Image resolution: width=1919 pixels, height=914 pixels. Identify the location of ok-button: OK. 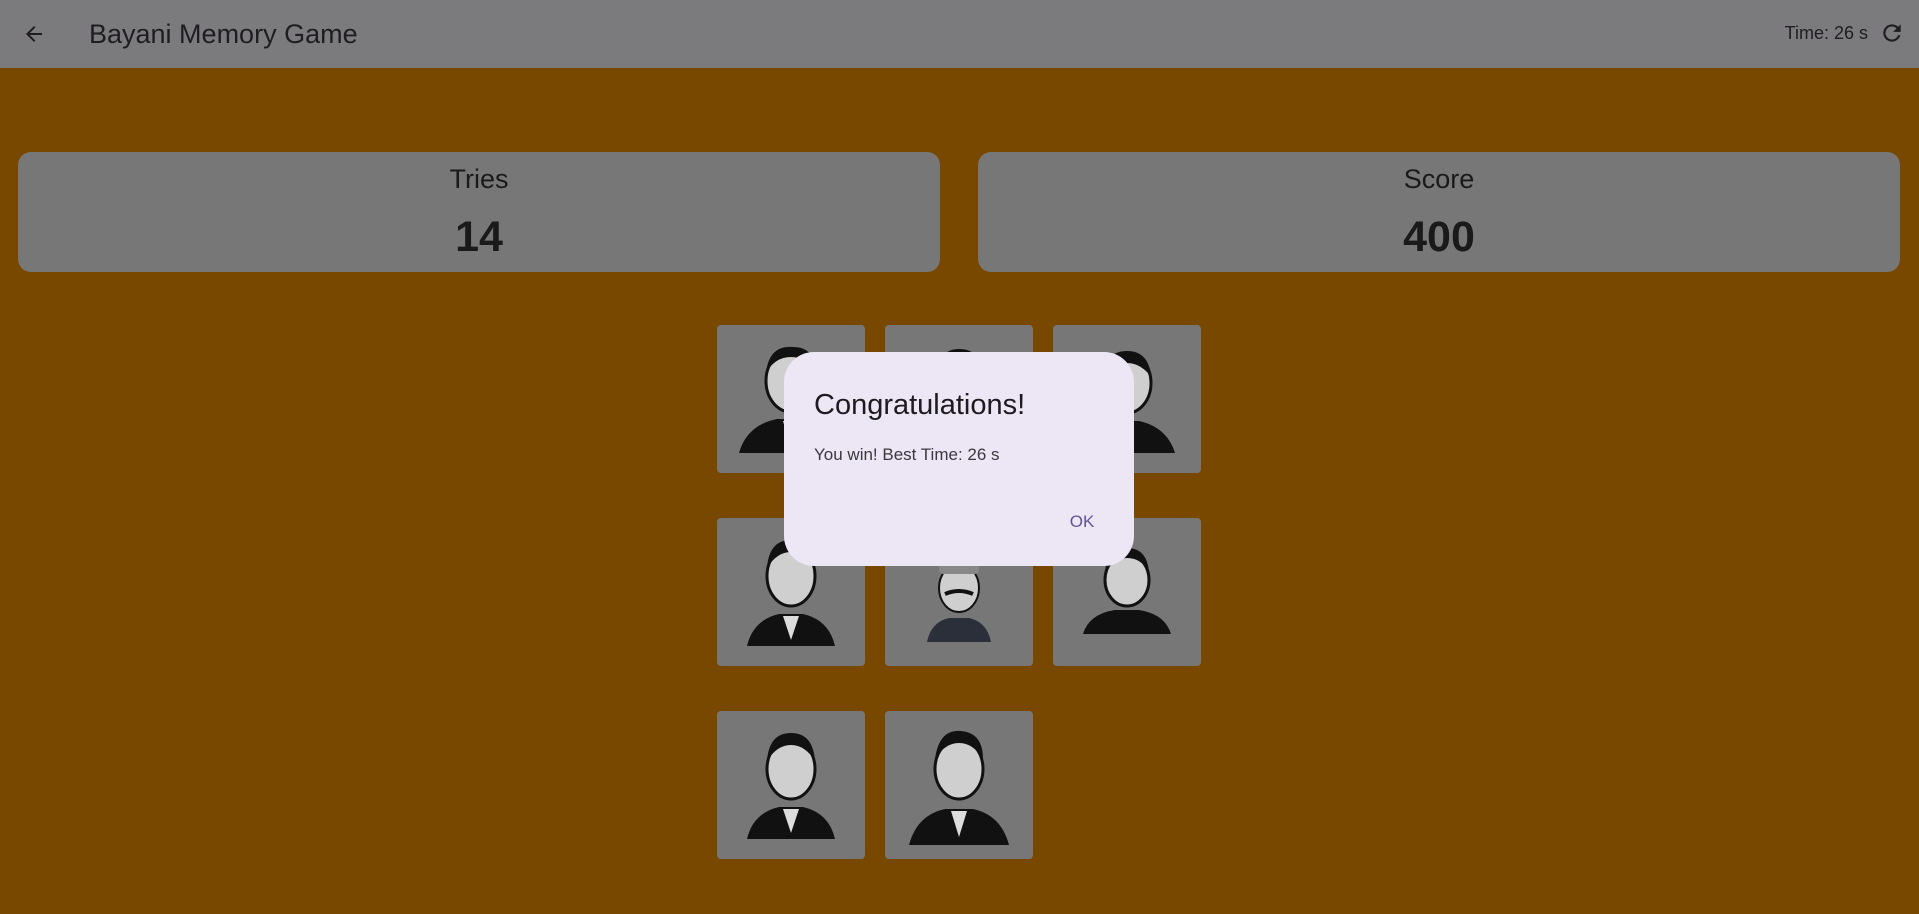
(1082, 522).